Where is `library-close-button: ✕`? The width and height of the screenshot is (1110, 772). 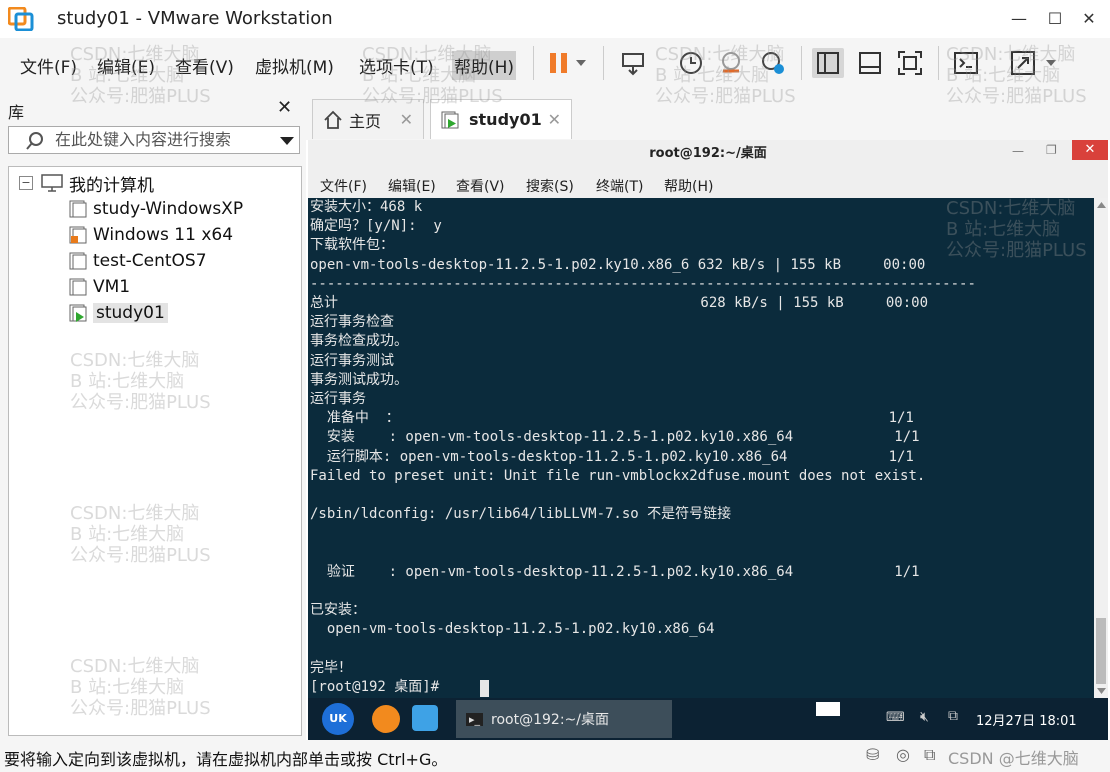
library-close-button: ✕ is located at coordinates (284, 107).